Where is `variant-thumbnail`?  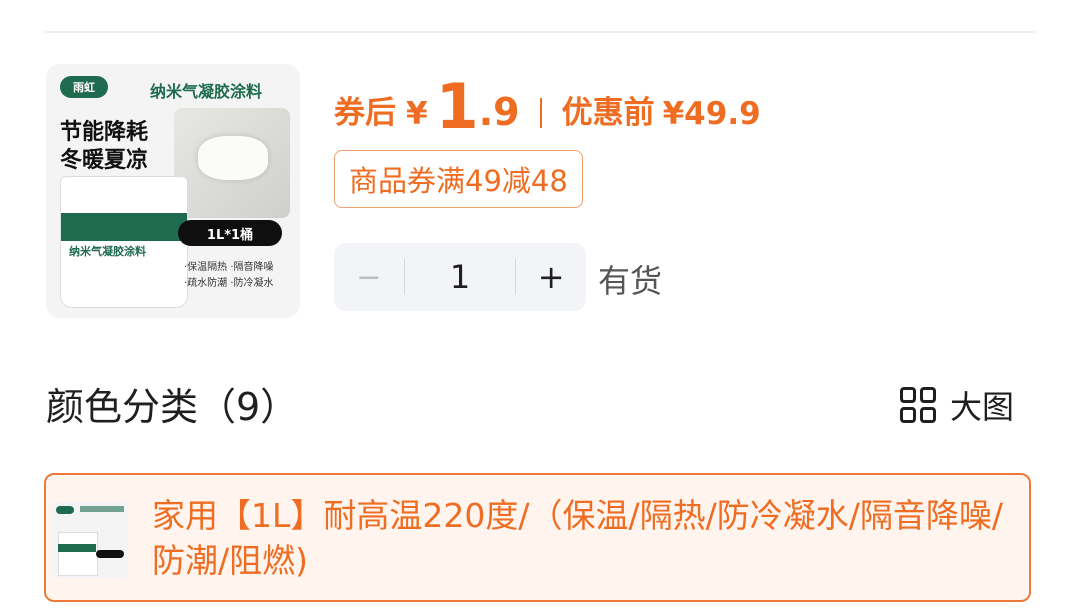 variant-thumbnail is located at coordinates (90, 540).